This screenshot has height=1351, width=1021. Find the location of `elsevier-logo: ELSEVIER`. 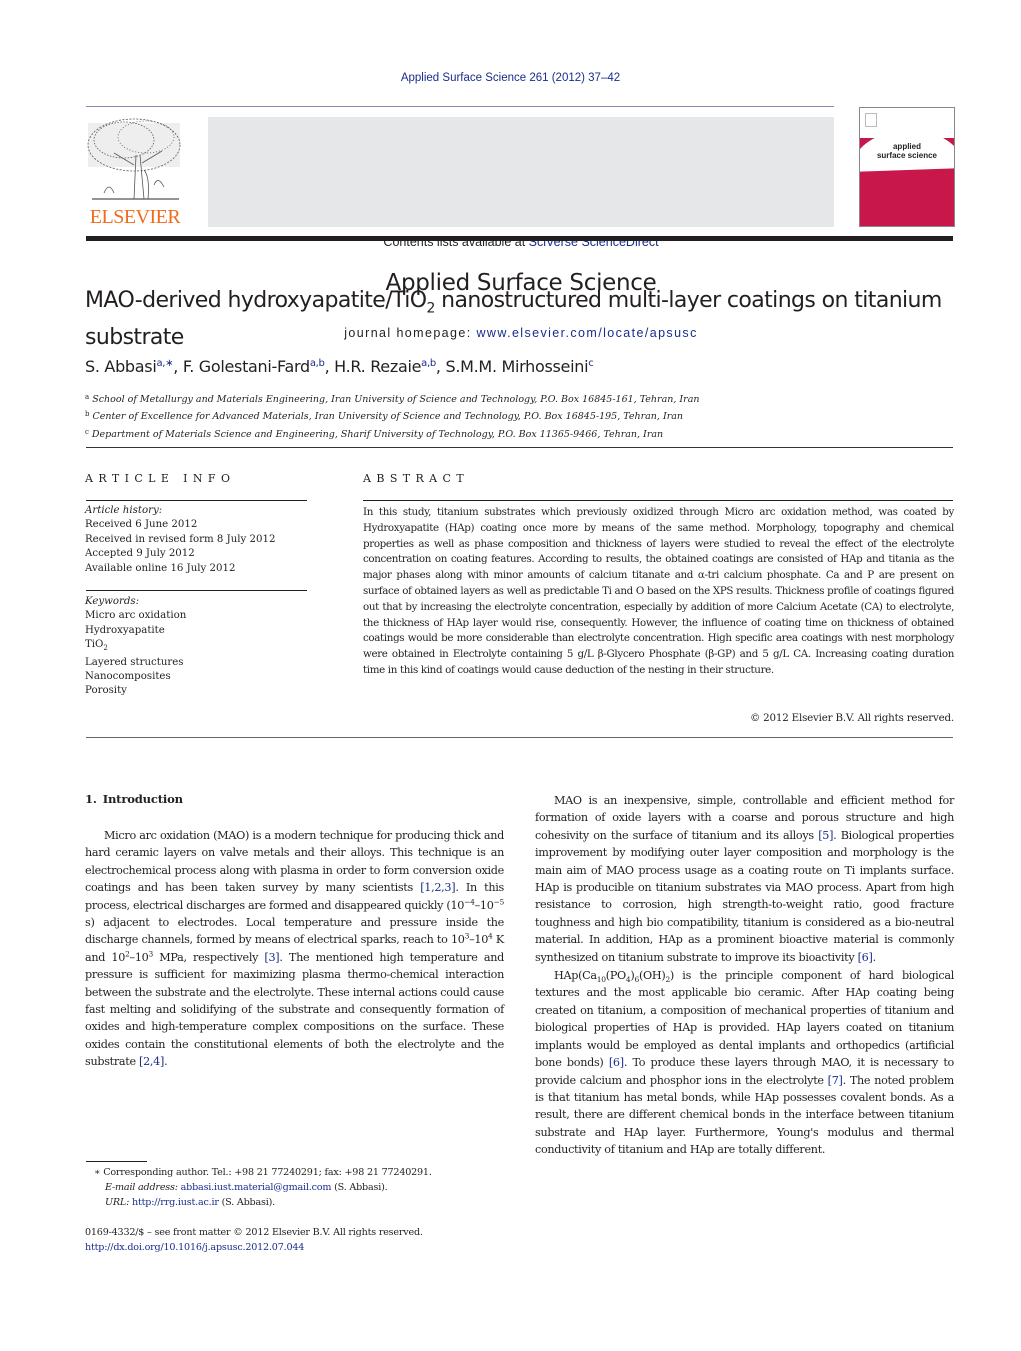

elsevier-logo: ELSEVIER is located at coordinates (135, 172).